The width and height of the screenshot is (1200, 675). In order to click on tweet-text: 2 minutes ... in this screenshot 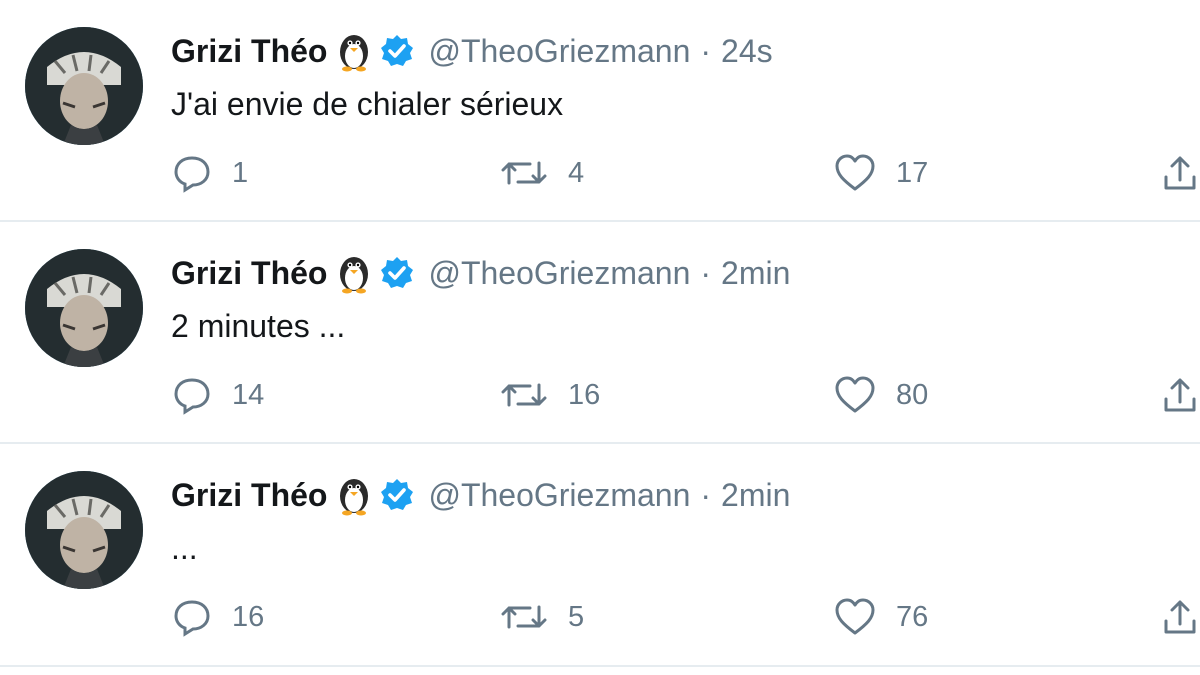, I will do `click(258, 326)`.